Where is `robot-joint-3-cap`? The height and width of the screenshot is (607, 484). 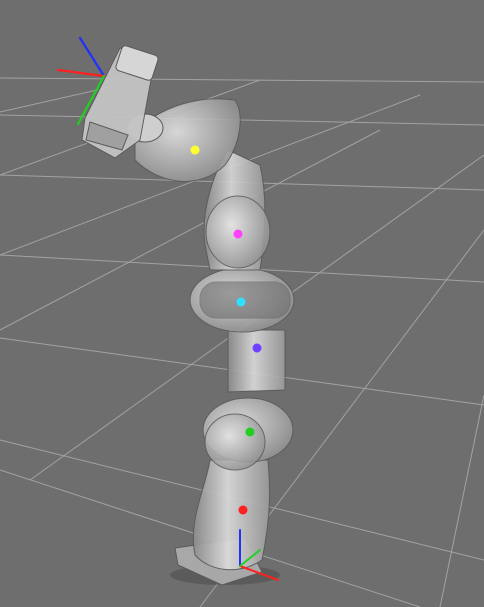
robot-joint-3-cap is located at coordinates (235, 442).